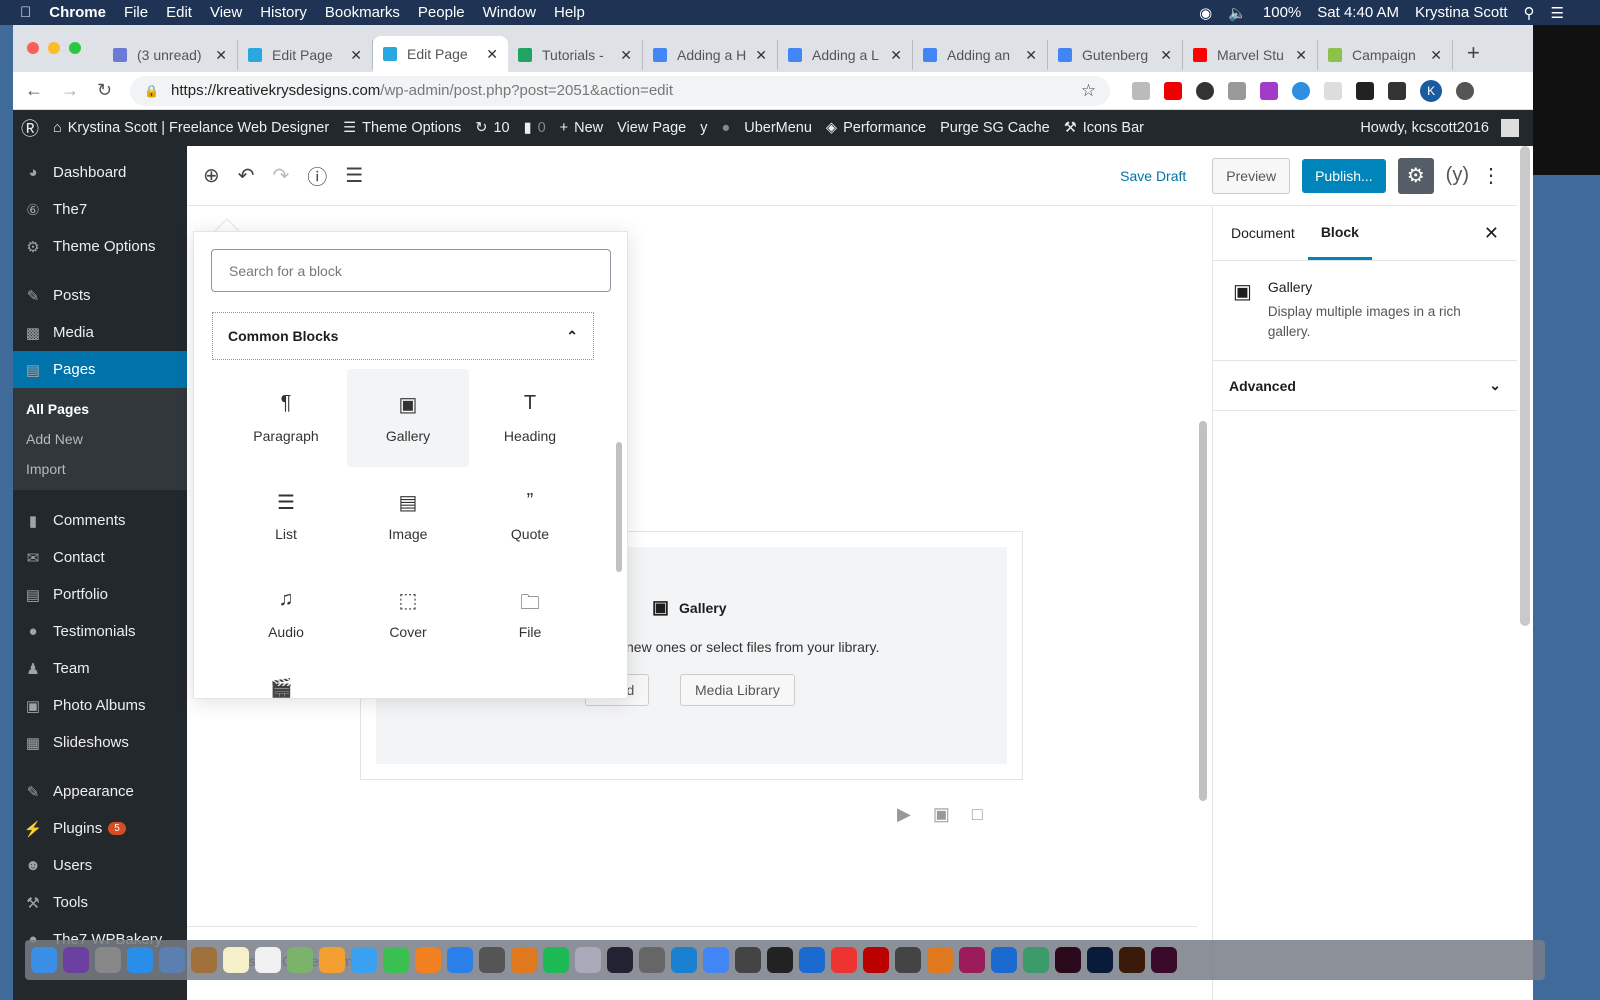 The height and width of the screenshot is (1000, 1600). I want to click on sidebar-item-team: ♟ Team, so click(100, 668).